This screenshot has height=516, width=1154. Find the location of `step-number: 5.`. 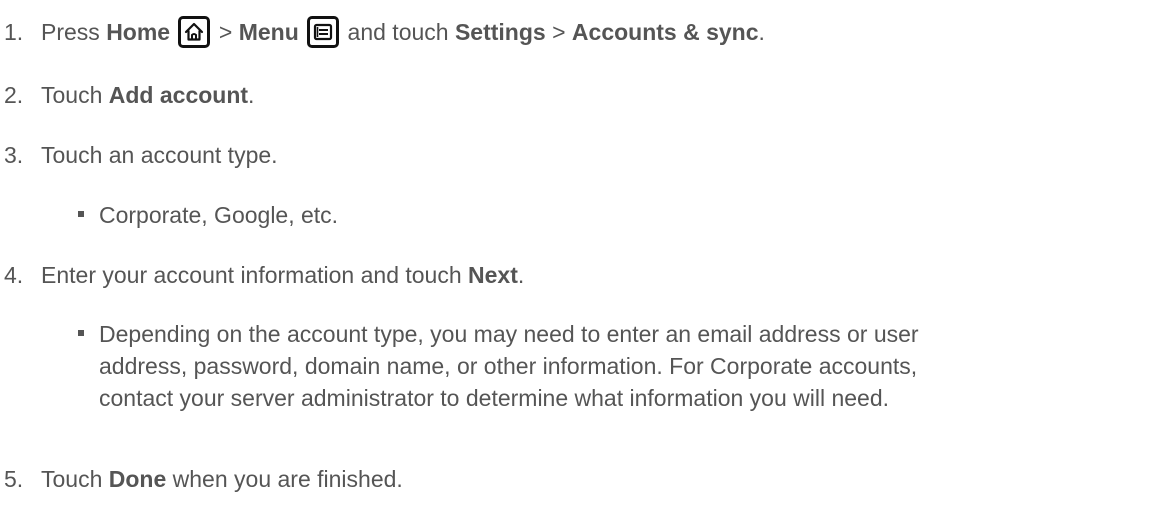

step-number: 5. is located at coordinates (14, 479).